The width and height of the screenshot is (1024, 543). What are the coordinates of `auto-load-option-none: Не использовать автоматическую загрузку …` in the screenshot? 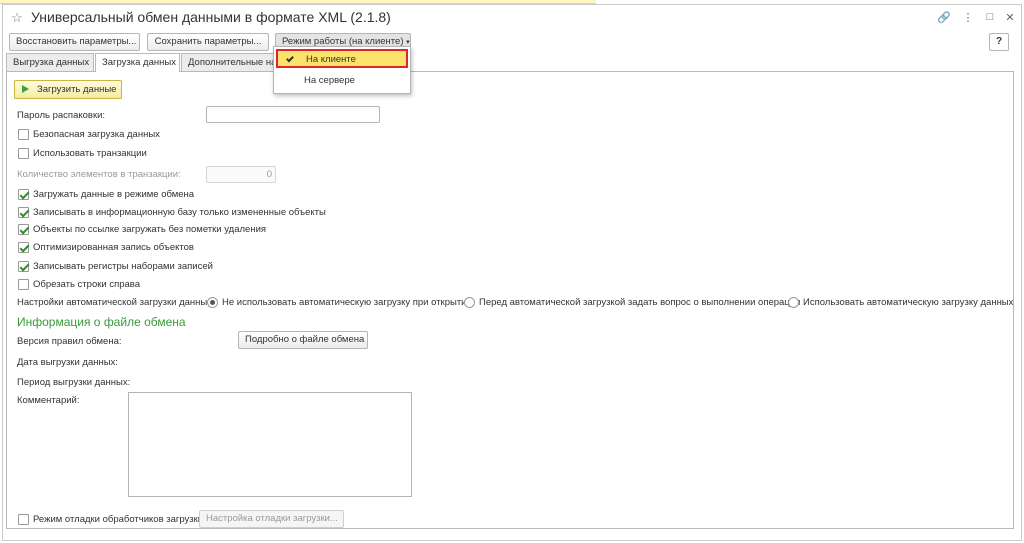 It's located at (347, 302).